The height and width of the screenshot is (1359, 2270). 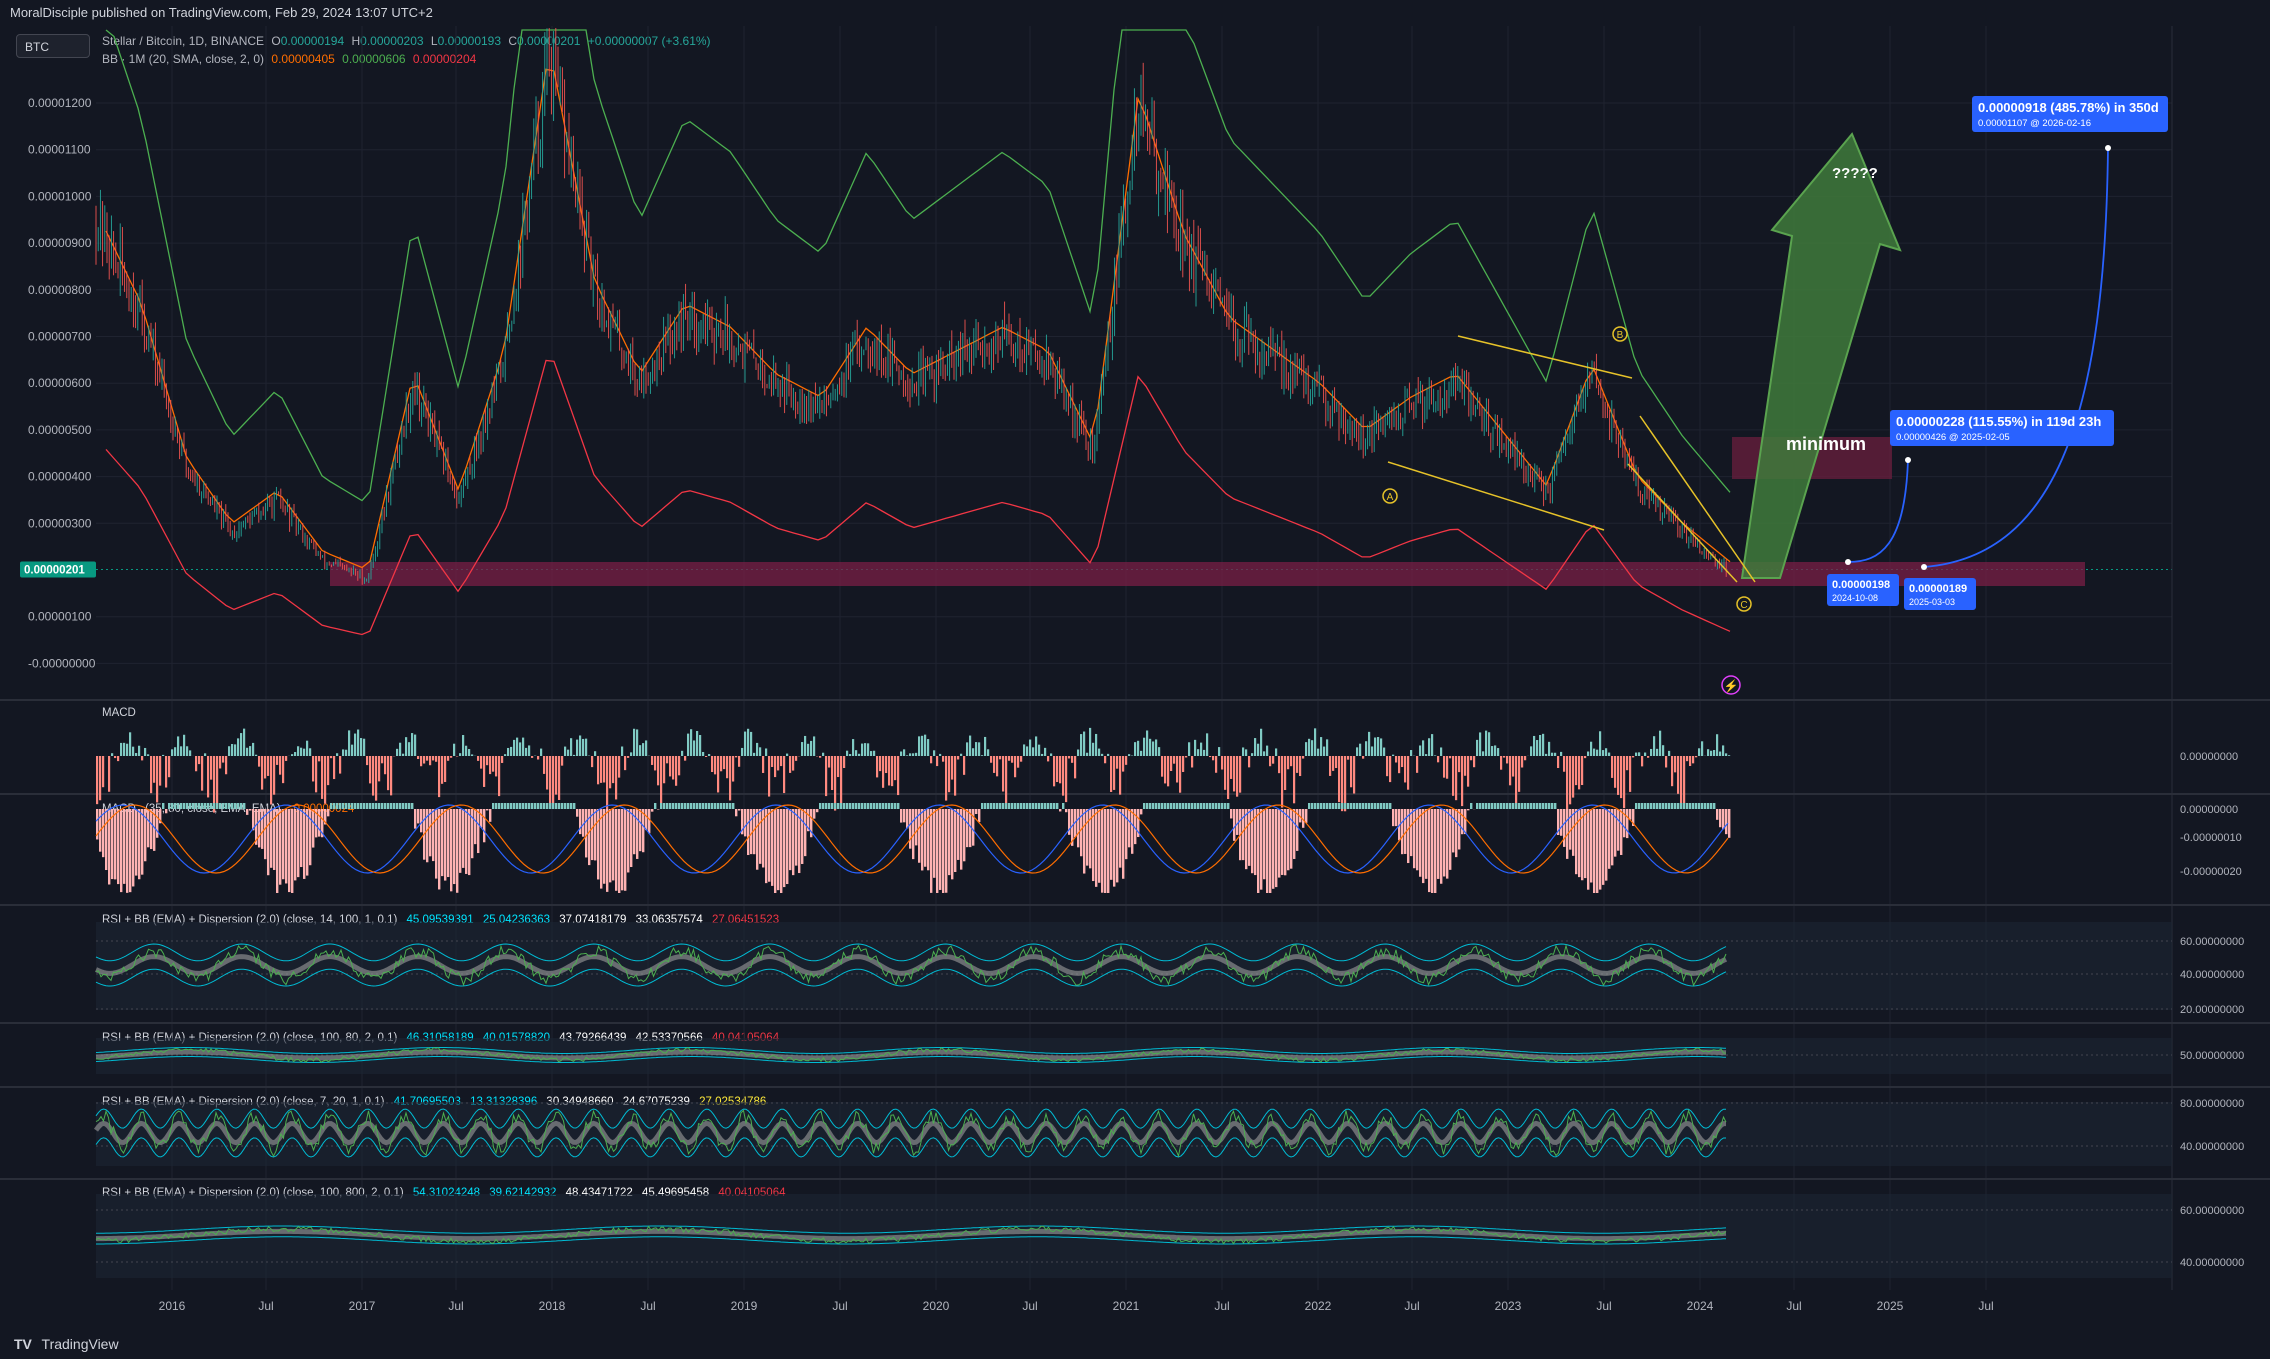 What do you see at coordinates (1793, 1306) in the screenshot?
I see `time-tick-label: Jul` at bounding box center [1793, 1306].